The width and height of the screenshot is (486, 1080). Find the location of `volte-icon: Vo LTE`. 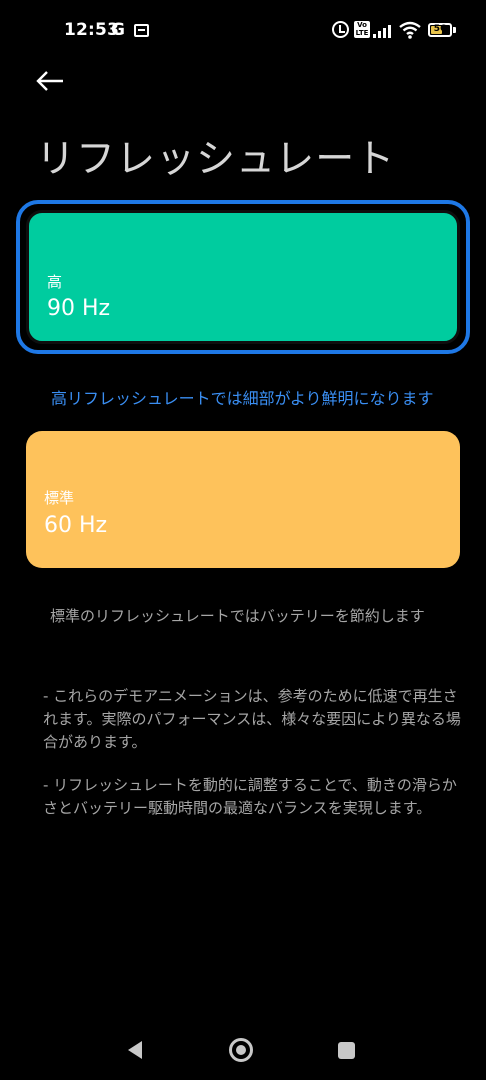

volte-icon: Vo LTE is located at coordinates (362, 29).